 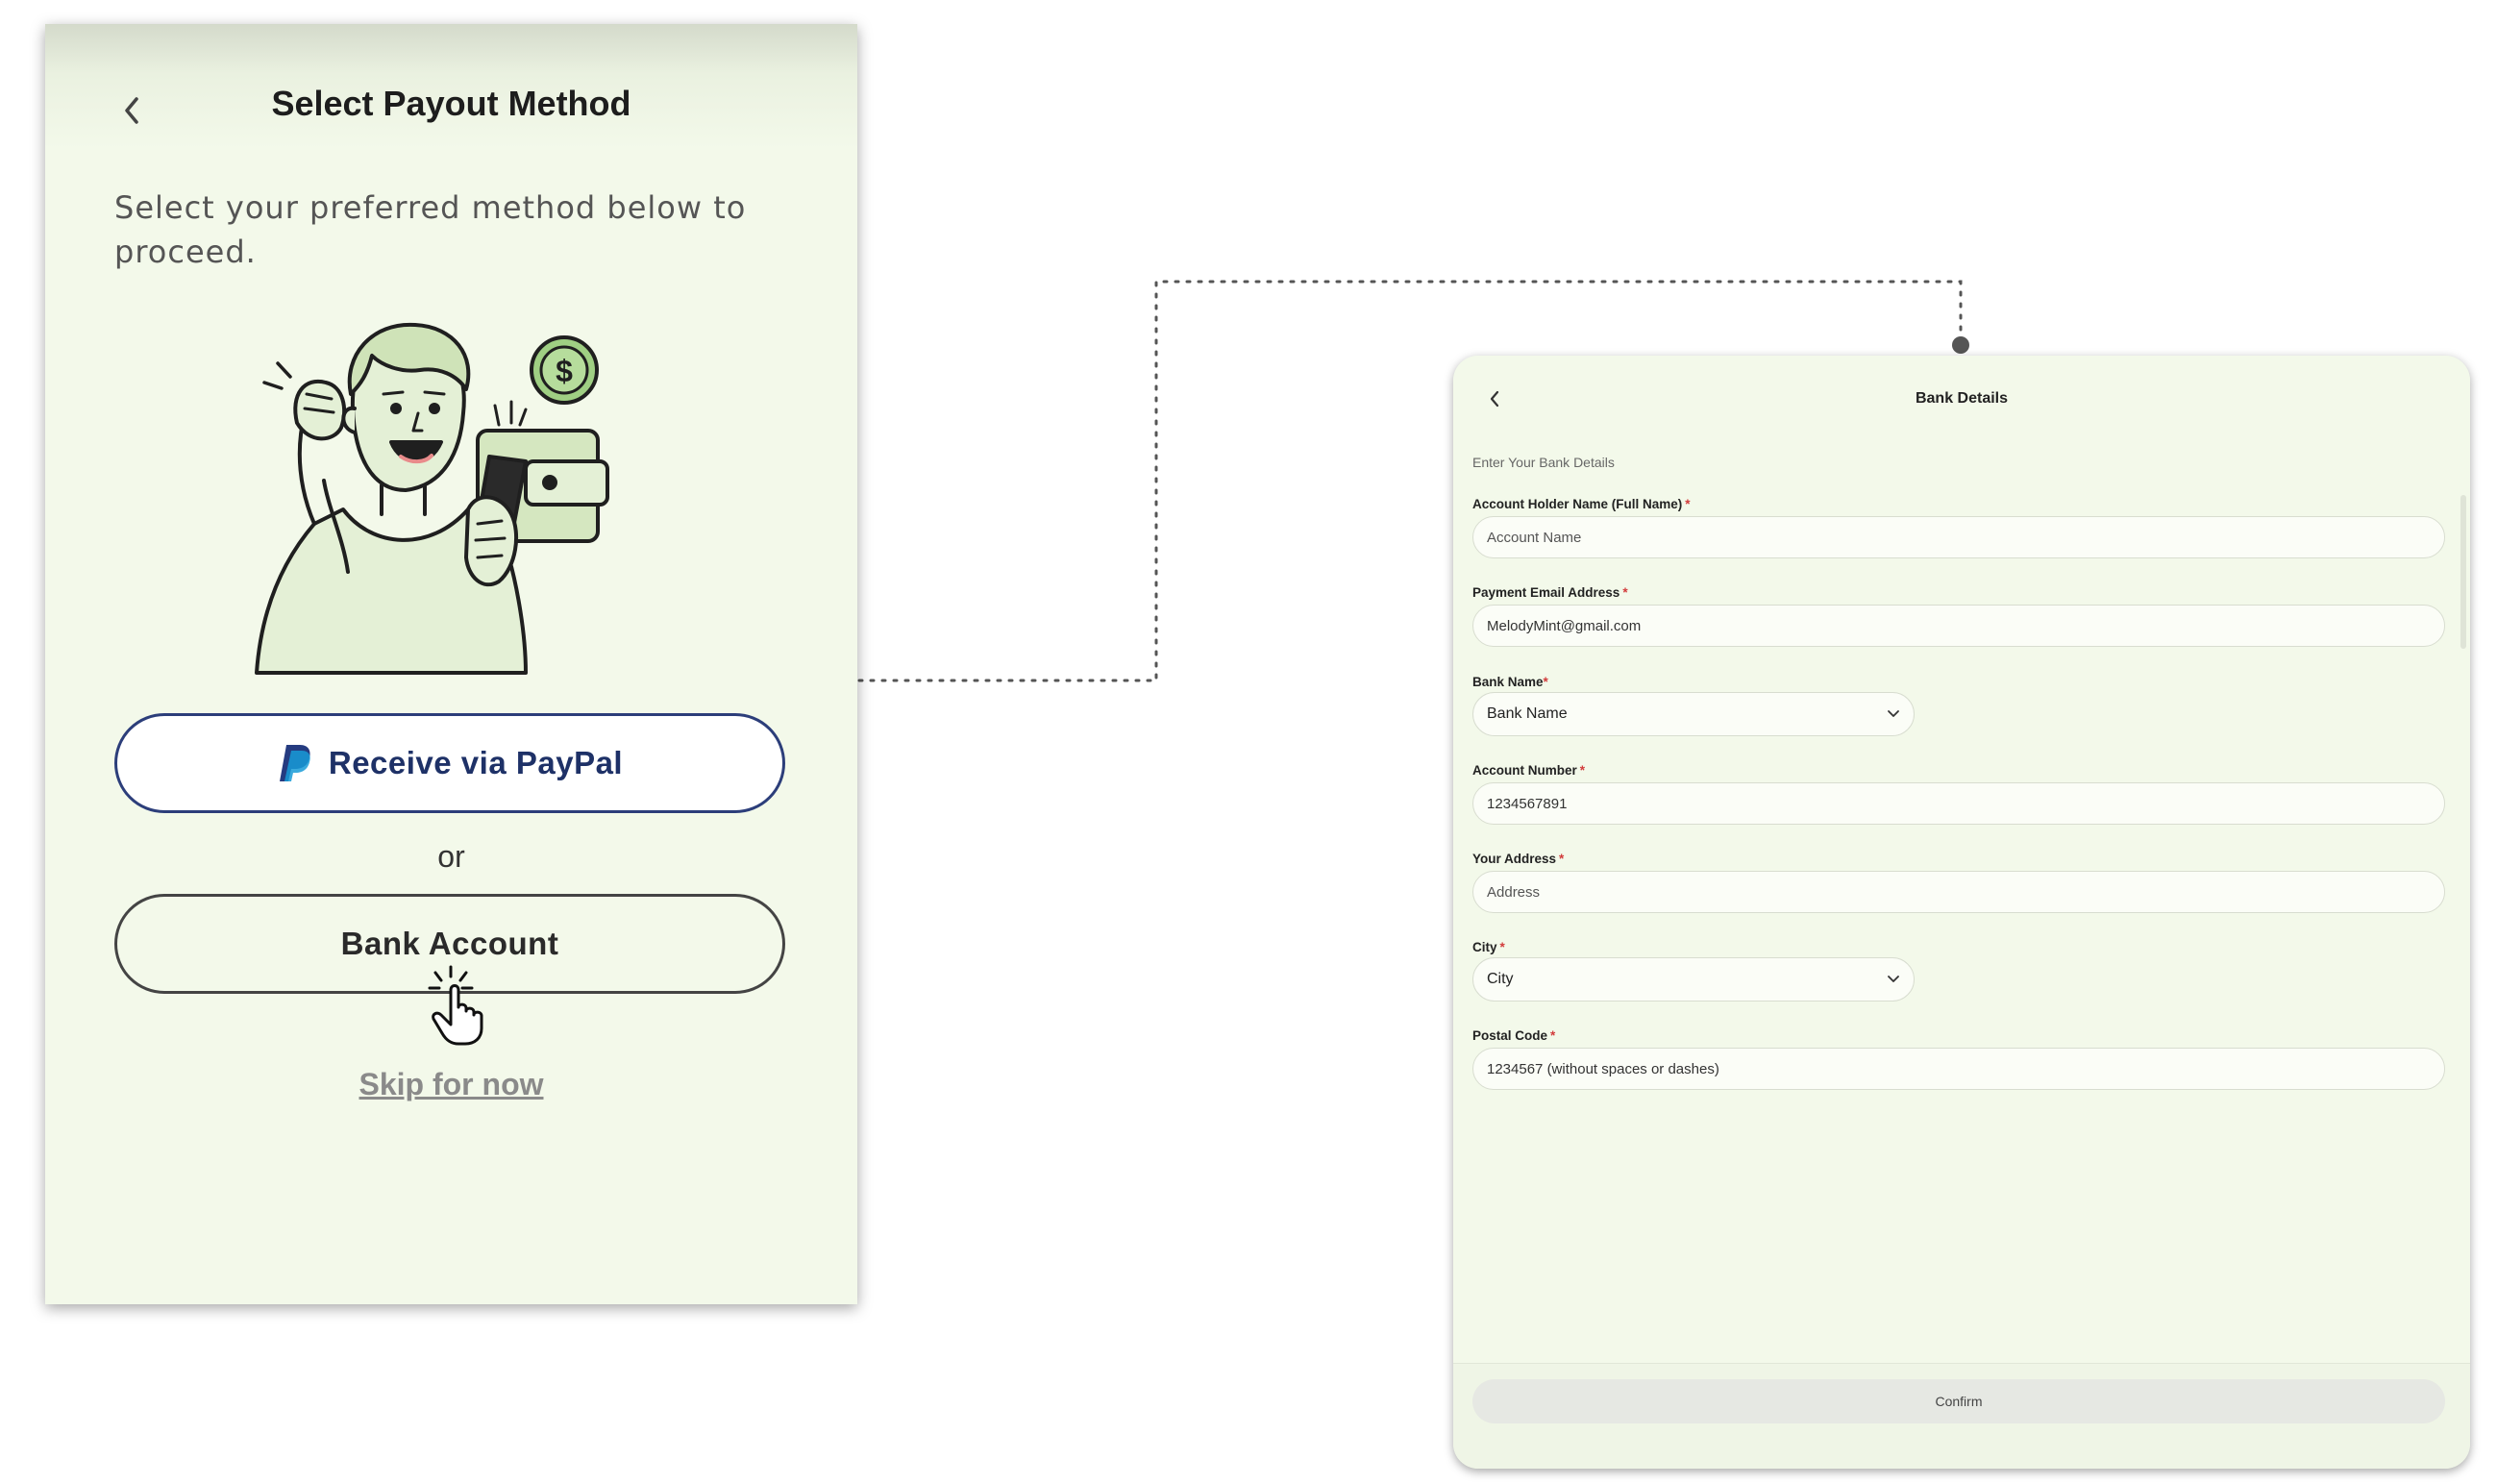 What do you see at coordinates (1484, 947) in the screenshot?
I see `city-label-text: City` at bounding box center [1484, 947].